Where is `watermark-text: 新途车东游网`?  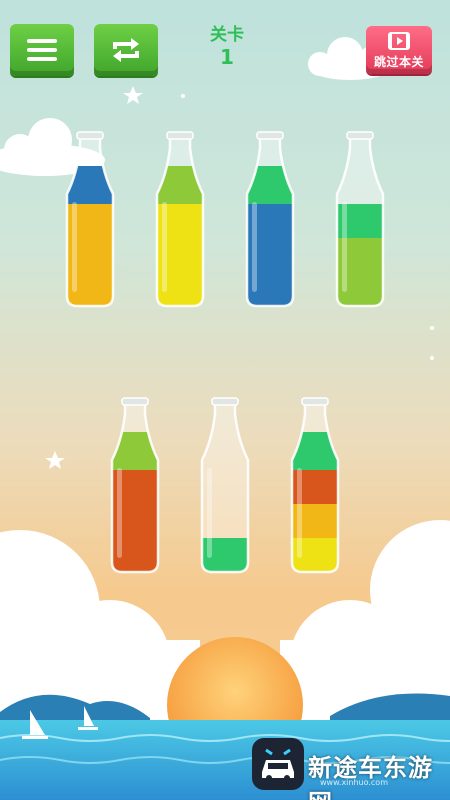
watermark-text: 新途车东游网 is located at coordinates (370, 777).